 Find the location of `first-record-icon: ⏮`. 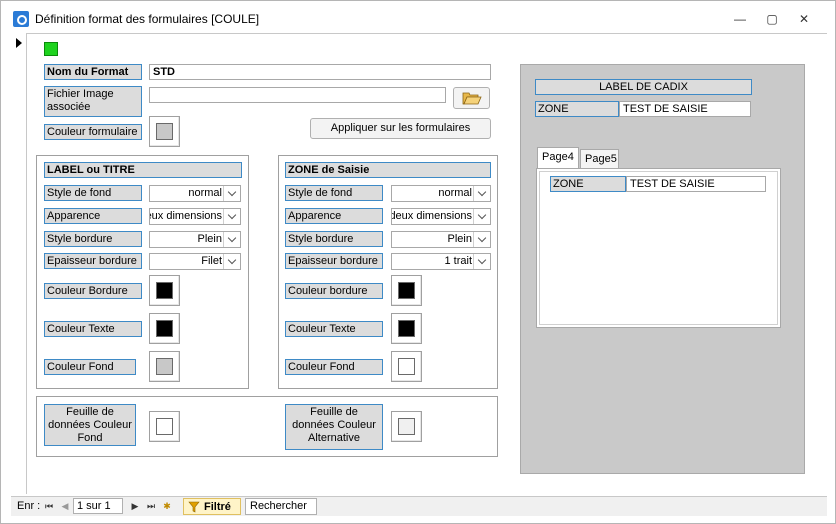

first-record-icon: ⏮ is located at coordinates (49, 506).